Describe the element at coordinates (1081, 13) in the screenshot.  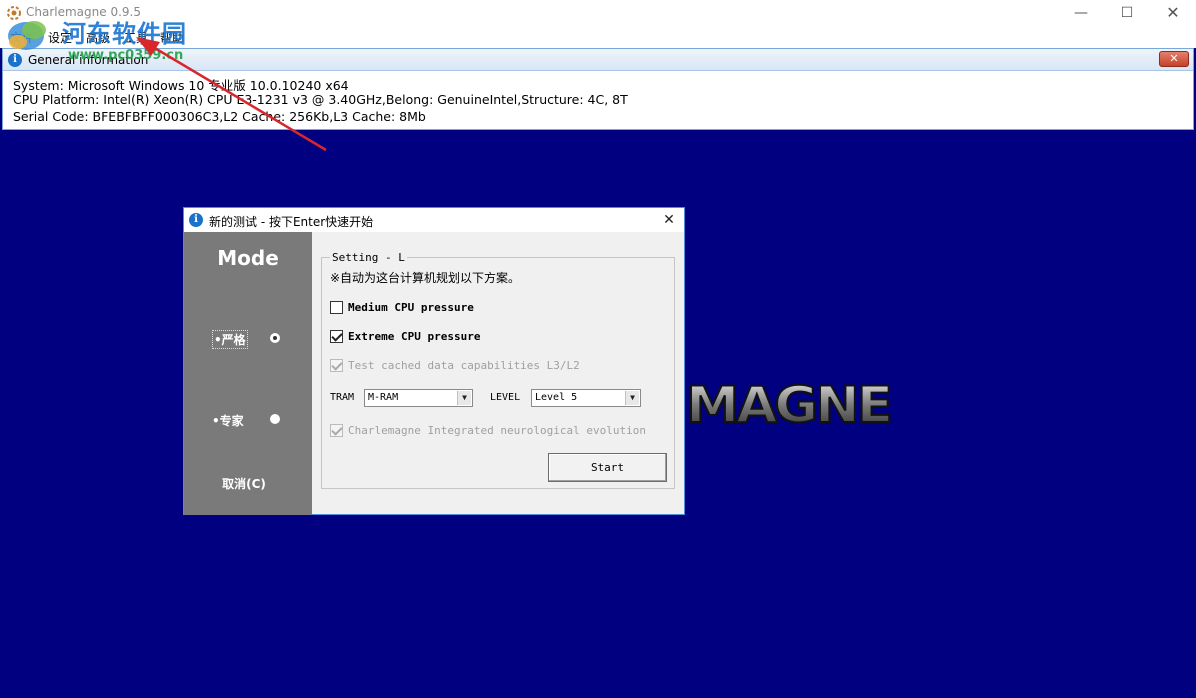
I see `minimize-button: —` at that location.